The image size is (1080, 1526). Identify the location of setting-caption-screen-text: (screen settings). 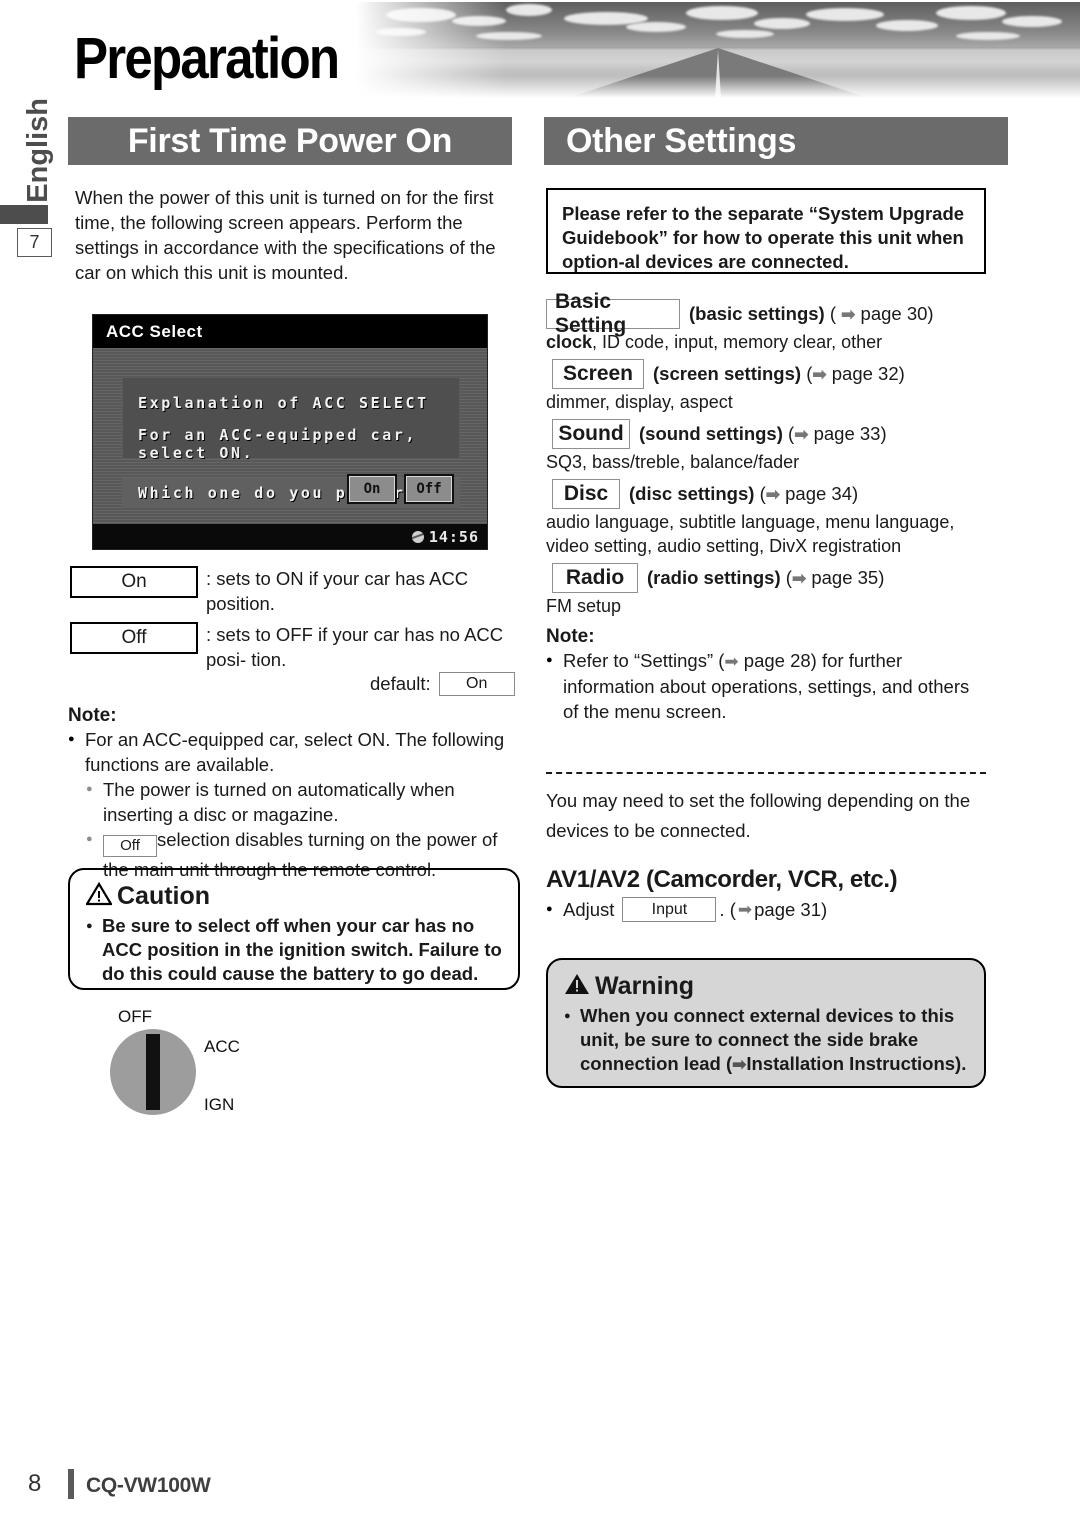
(727, 373).